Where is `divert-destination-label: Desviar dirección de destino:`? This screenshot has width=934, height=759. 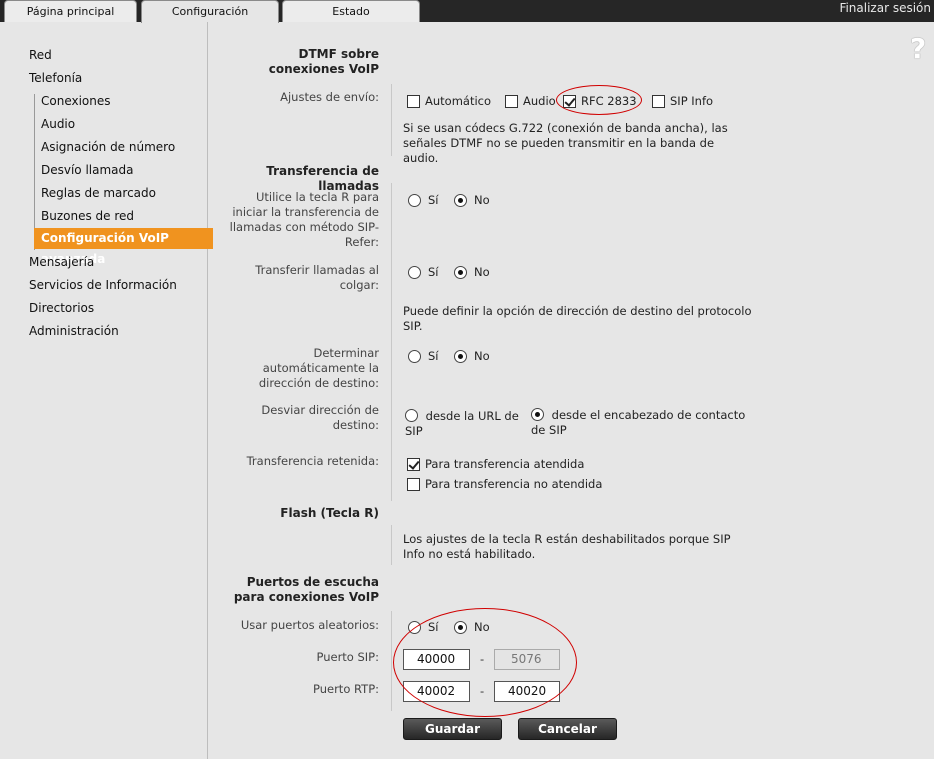
divert-destination-label: Desviar dirección de destino: is located at coordinates (320, 417).